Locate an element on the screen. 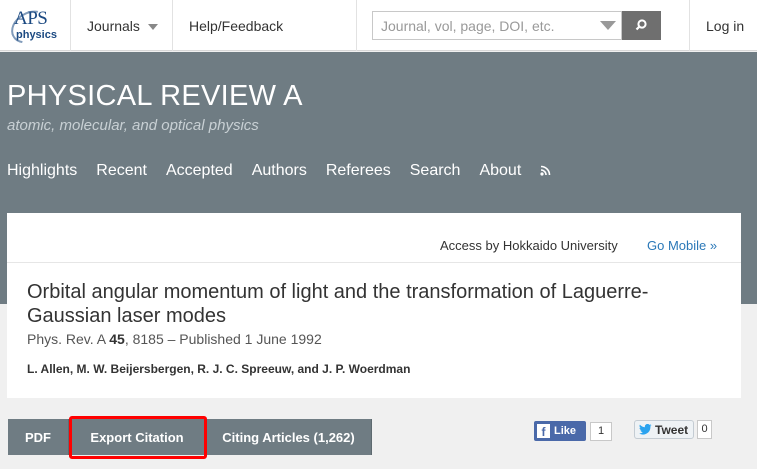  citing-articles-button: Citing Articles (1,262) is located at coordinates (289, 437).